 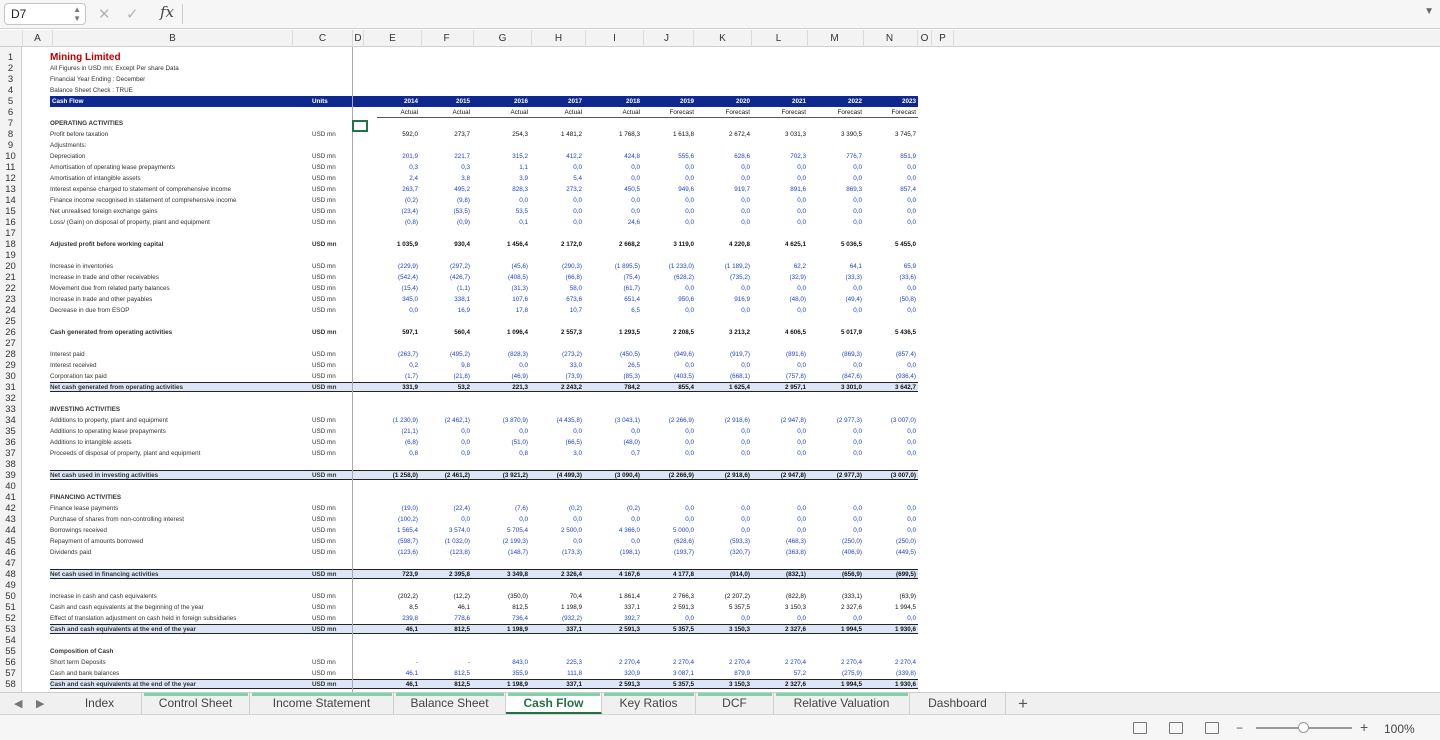 What do you see at coordinates (503, 38) in the screenshot?
I see `column-header-g: G` at bounding box center [503, 38].